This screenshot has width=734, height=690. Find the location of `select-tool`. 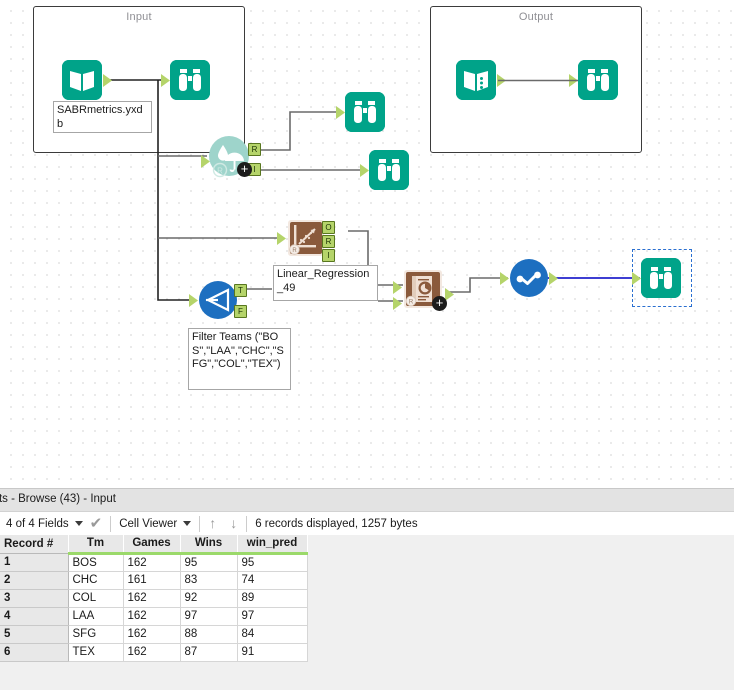

select-tool is located at coordinates (529, 278).